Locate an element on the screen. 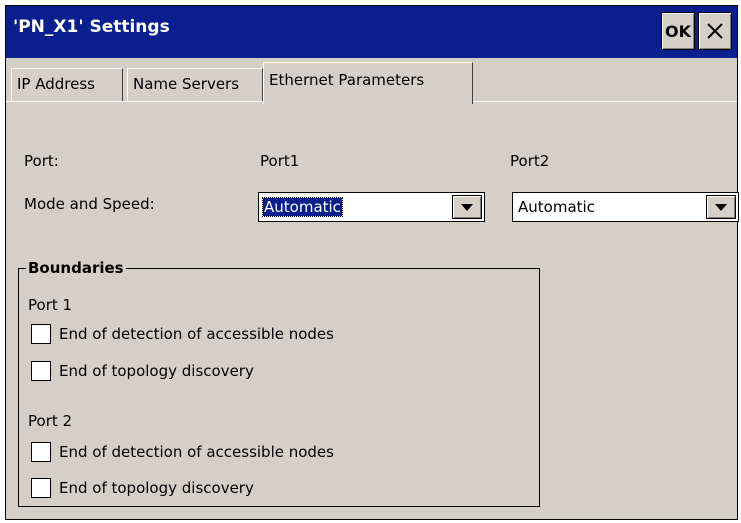 This screenshot has width=741, height=523. port1-topology-label: End of topology discovery is located at coordinates (156, 371).